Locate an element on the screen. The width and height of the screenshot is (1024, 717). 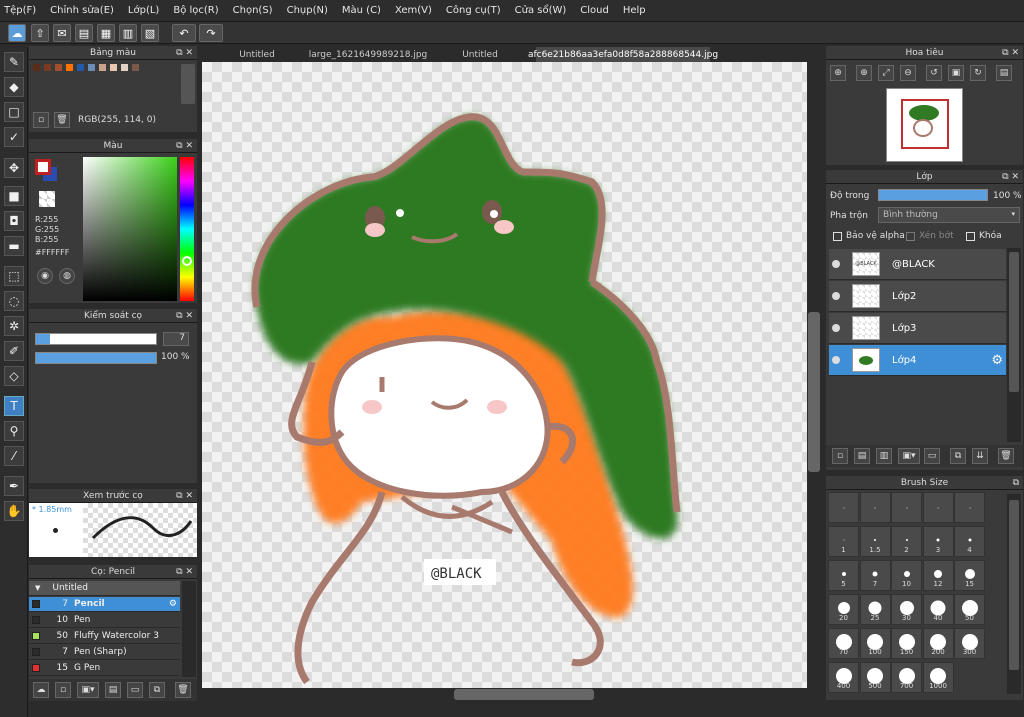
rotate-left-icon: ↺ is located at coordinates (934, 73).